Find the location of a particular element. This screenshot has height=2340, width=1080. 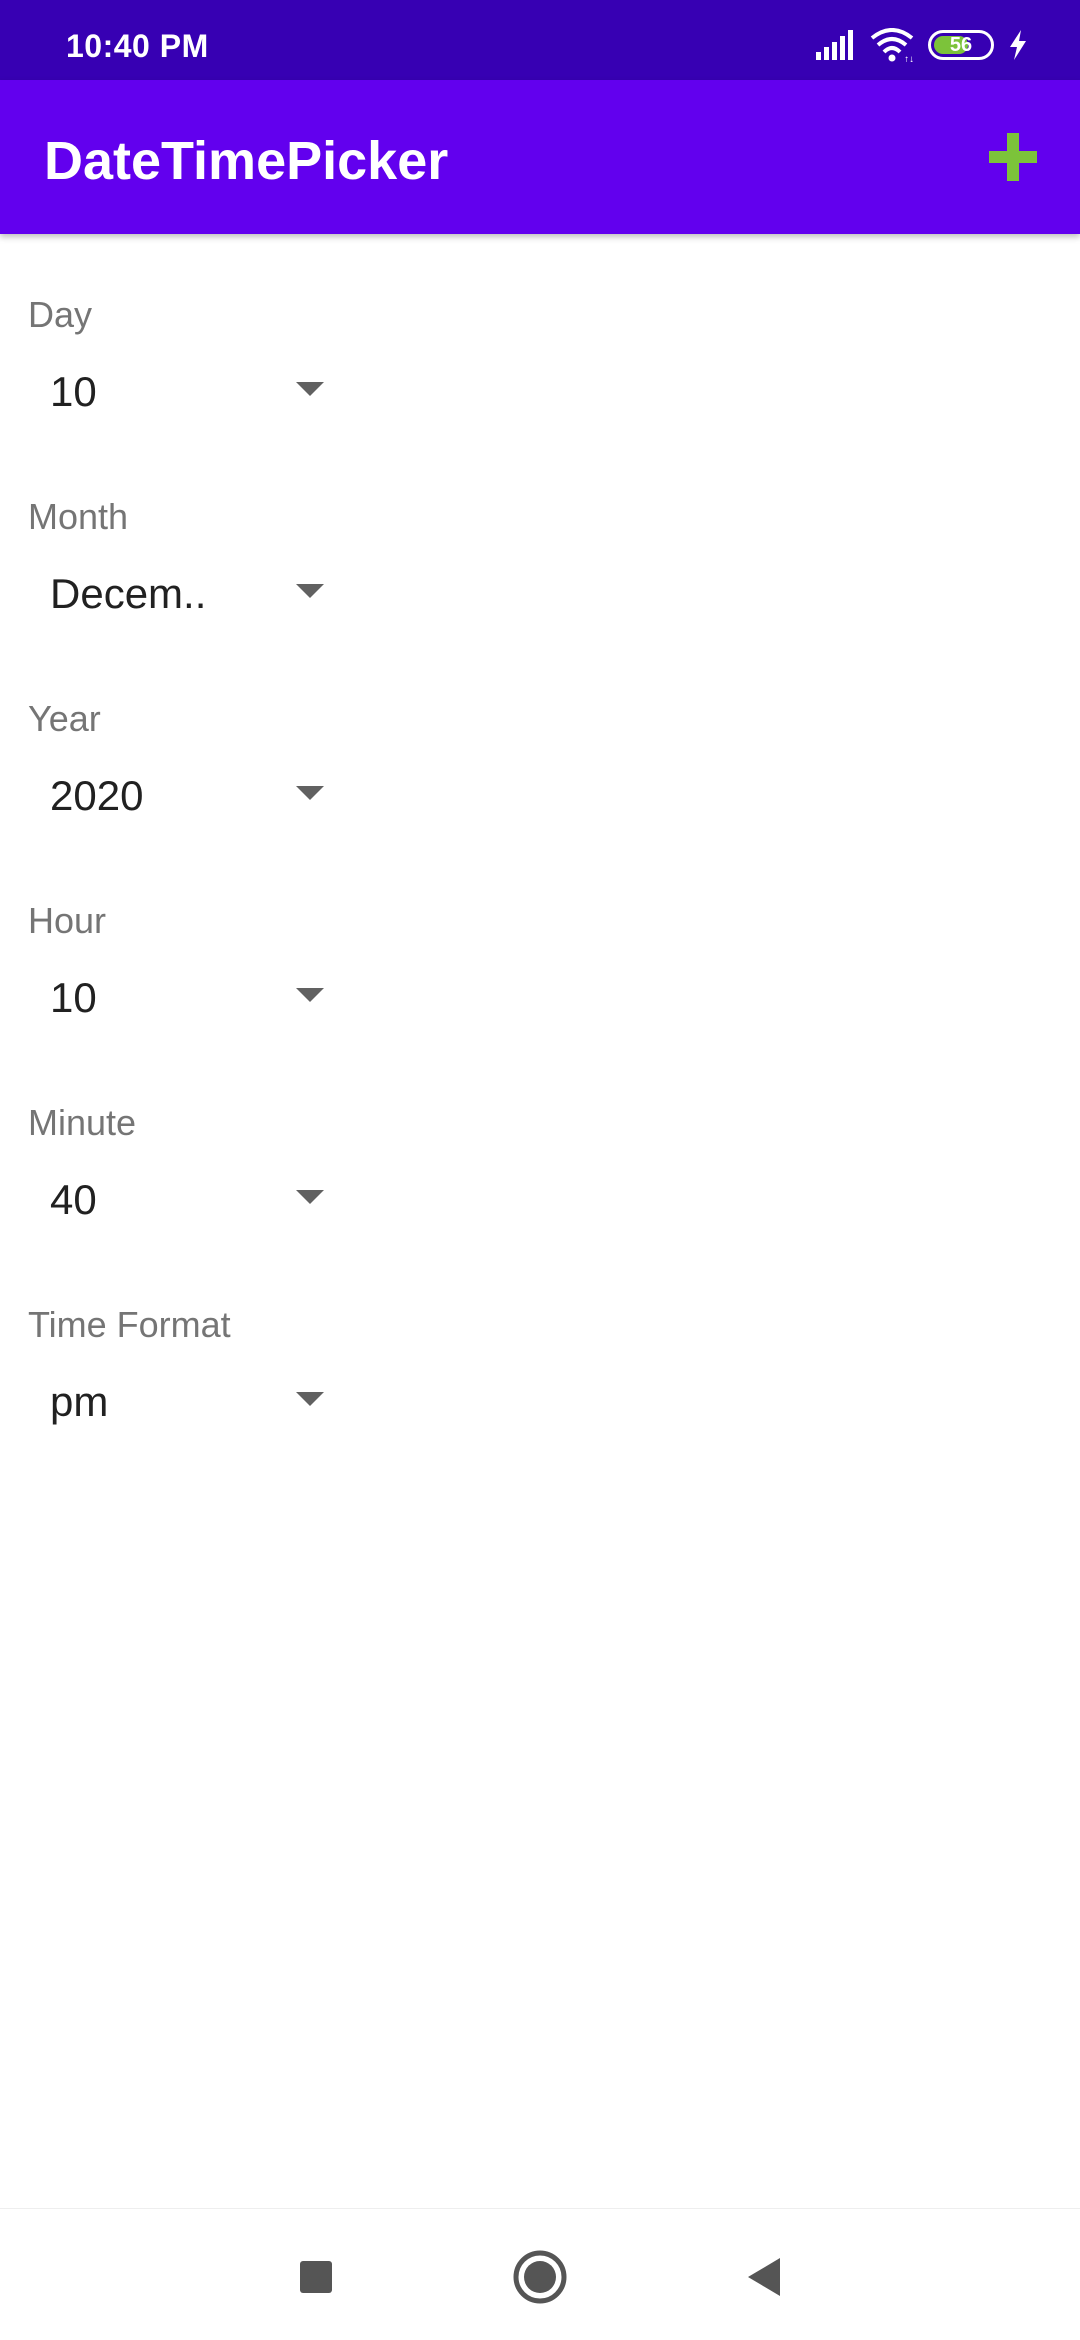

recent-apps-icon is located at coordinates (316, 2277).